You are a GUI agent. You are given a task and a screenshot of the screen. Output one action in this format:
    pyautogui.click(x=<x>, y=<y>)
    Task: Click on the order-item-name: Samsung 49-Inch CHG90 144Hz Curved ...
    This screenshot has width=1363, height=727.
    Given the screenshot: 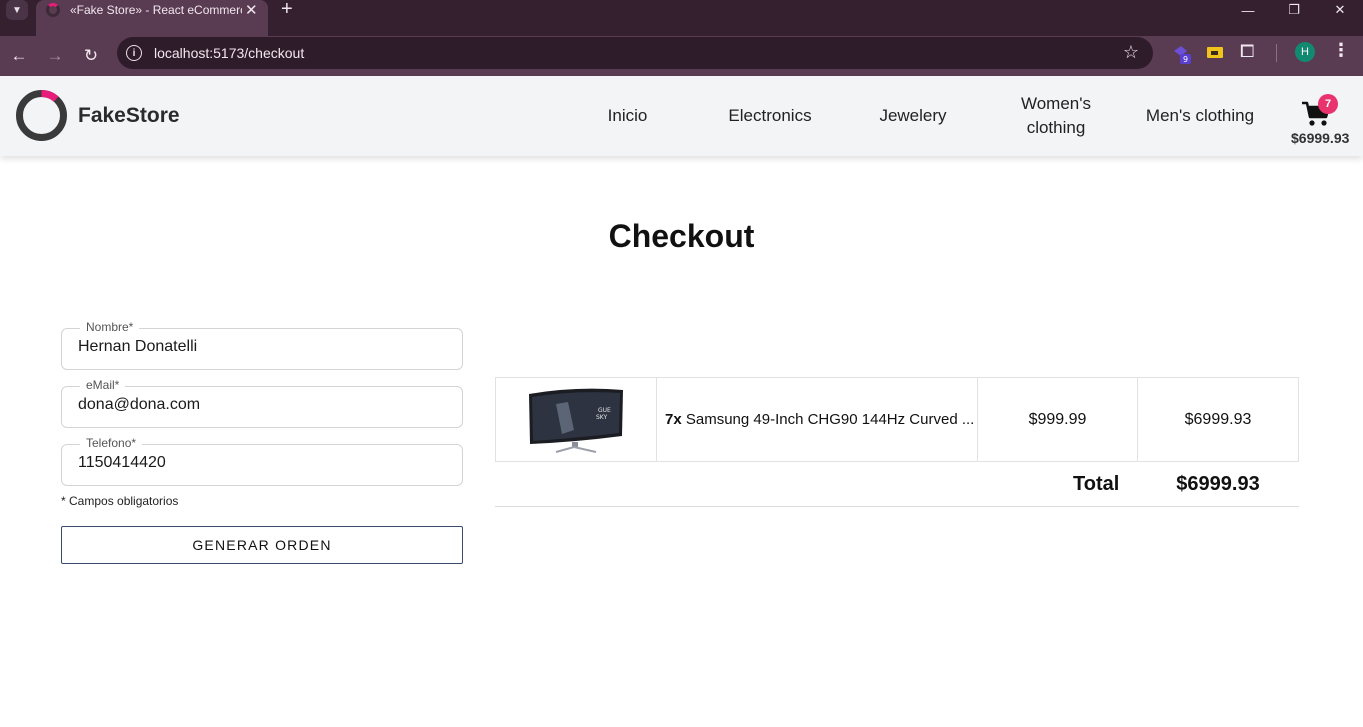 What is the action you would take?
    pyautogui.click(x=830, y=419)
    